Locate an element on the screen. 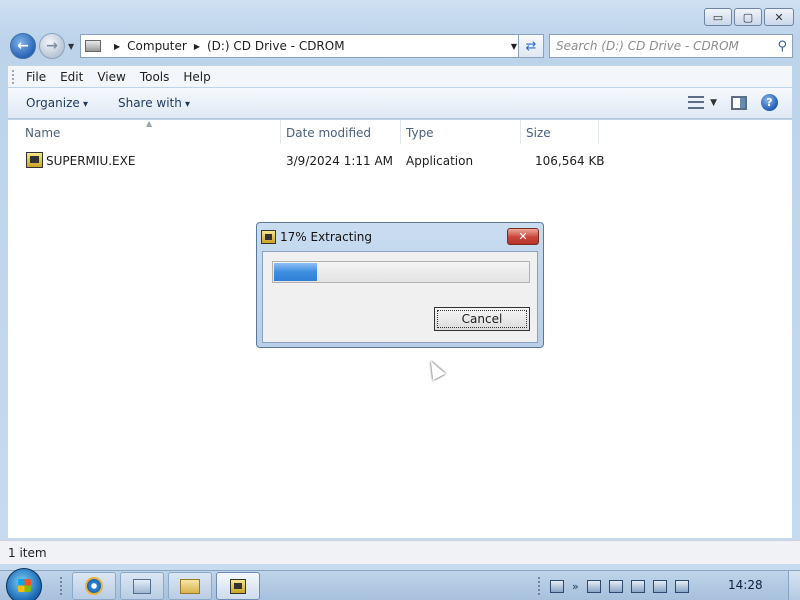  column-type: Type is located at coordinates (420, 133).